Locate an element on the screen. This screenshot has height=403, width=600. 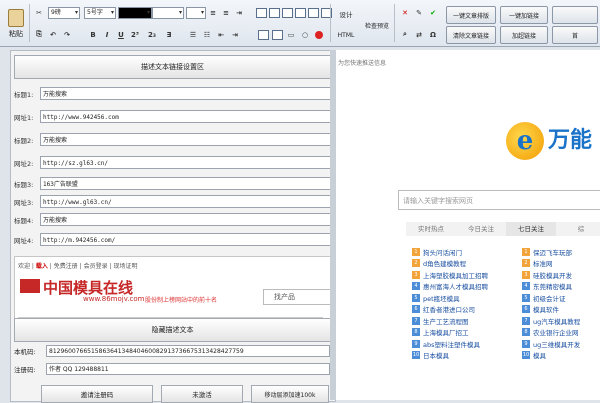
image-icon is located at coordinates (261, 12).